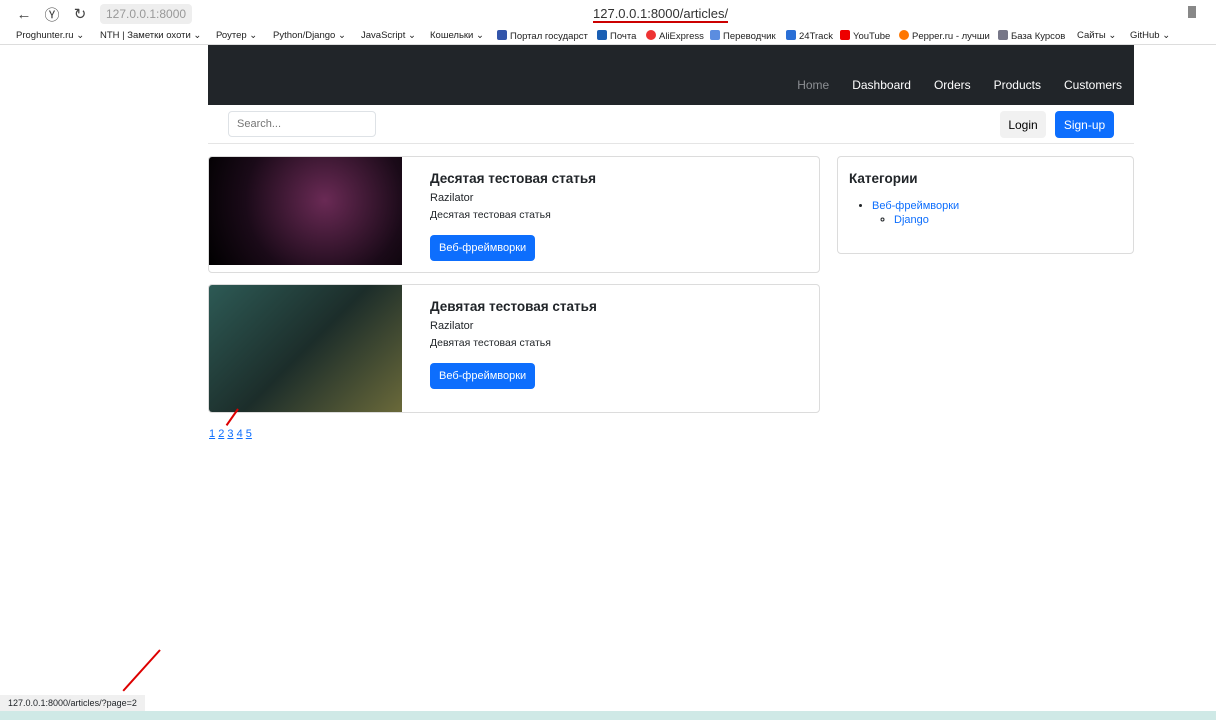  Describe the element at coordinates (813, 85) in the screenshot. I see `nav-home: Home` at that location.